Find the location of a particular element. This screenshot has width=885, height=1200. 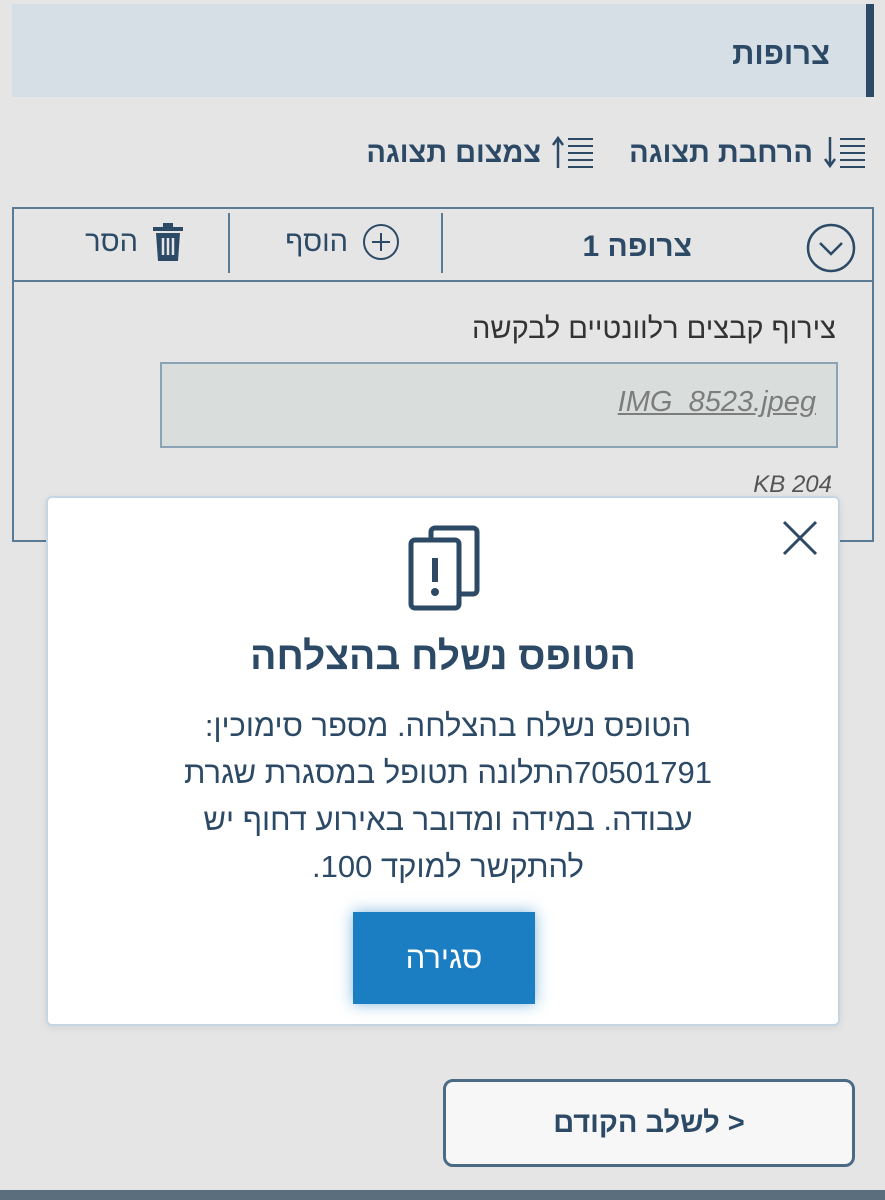

file-size-label: KB 204 is located at coordinates (792, 484).